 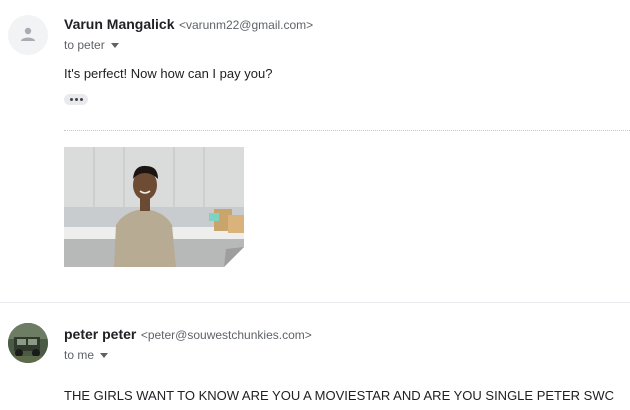 I want to click on recipient-label: to me, so click(x=79, y=355).